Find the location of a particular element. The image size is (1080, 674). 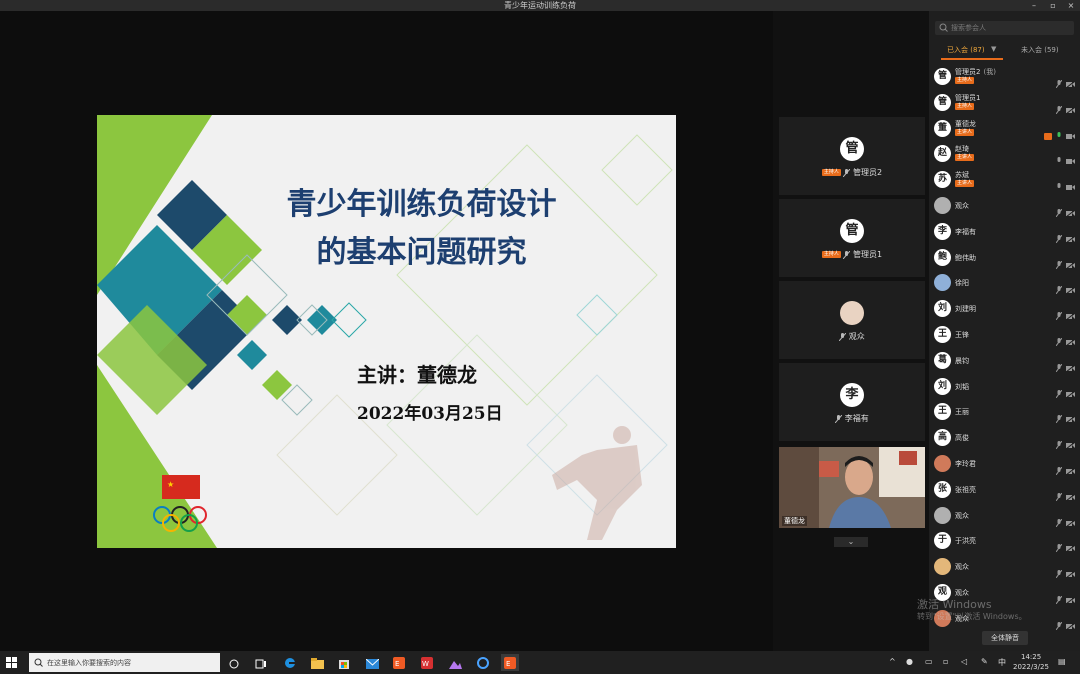

participant-name-line: 高俊 is located at coordinates (962, 438).